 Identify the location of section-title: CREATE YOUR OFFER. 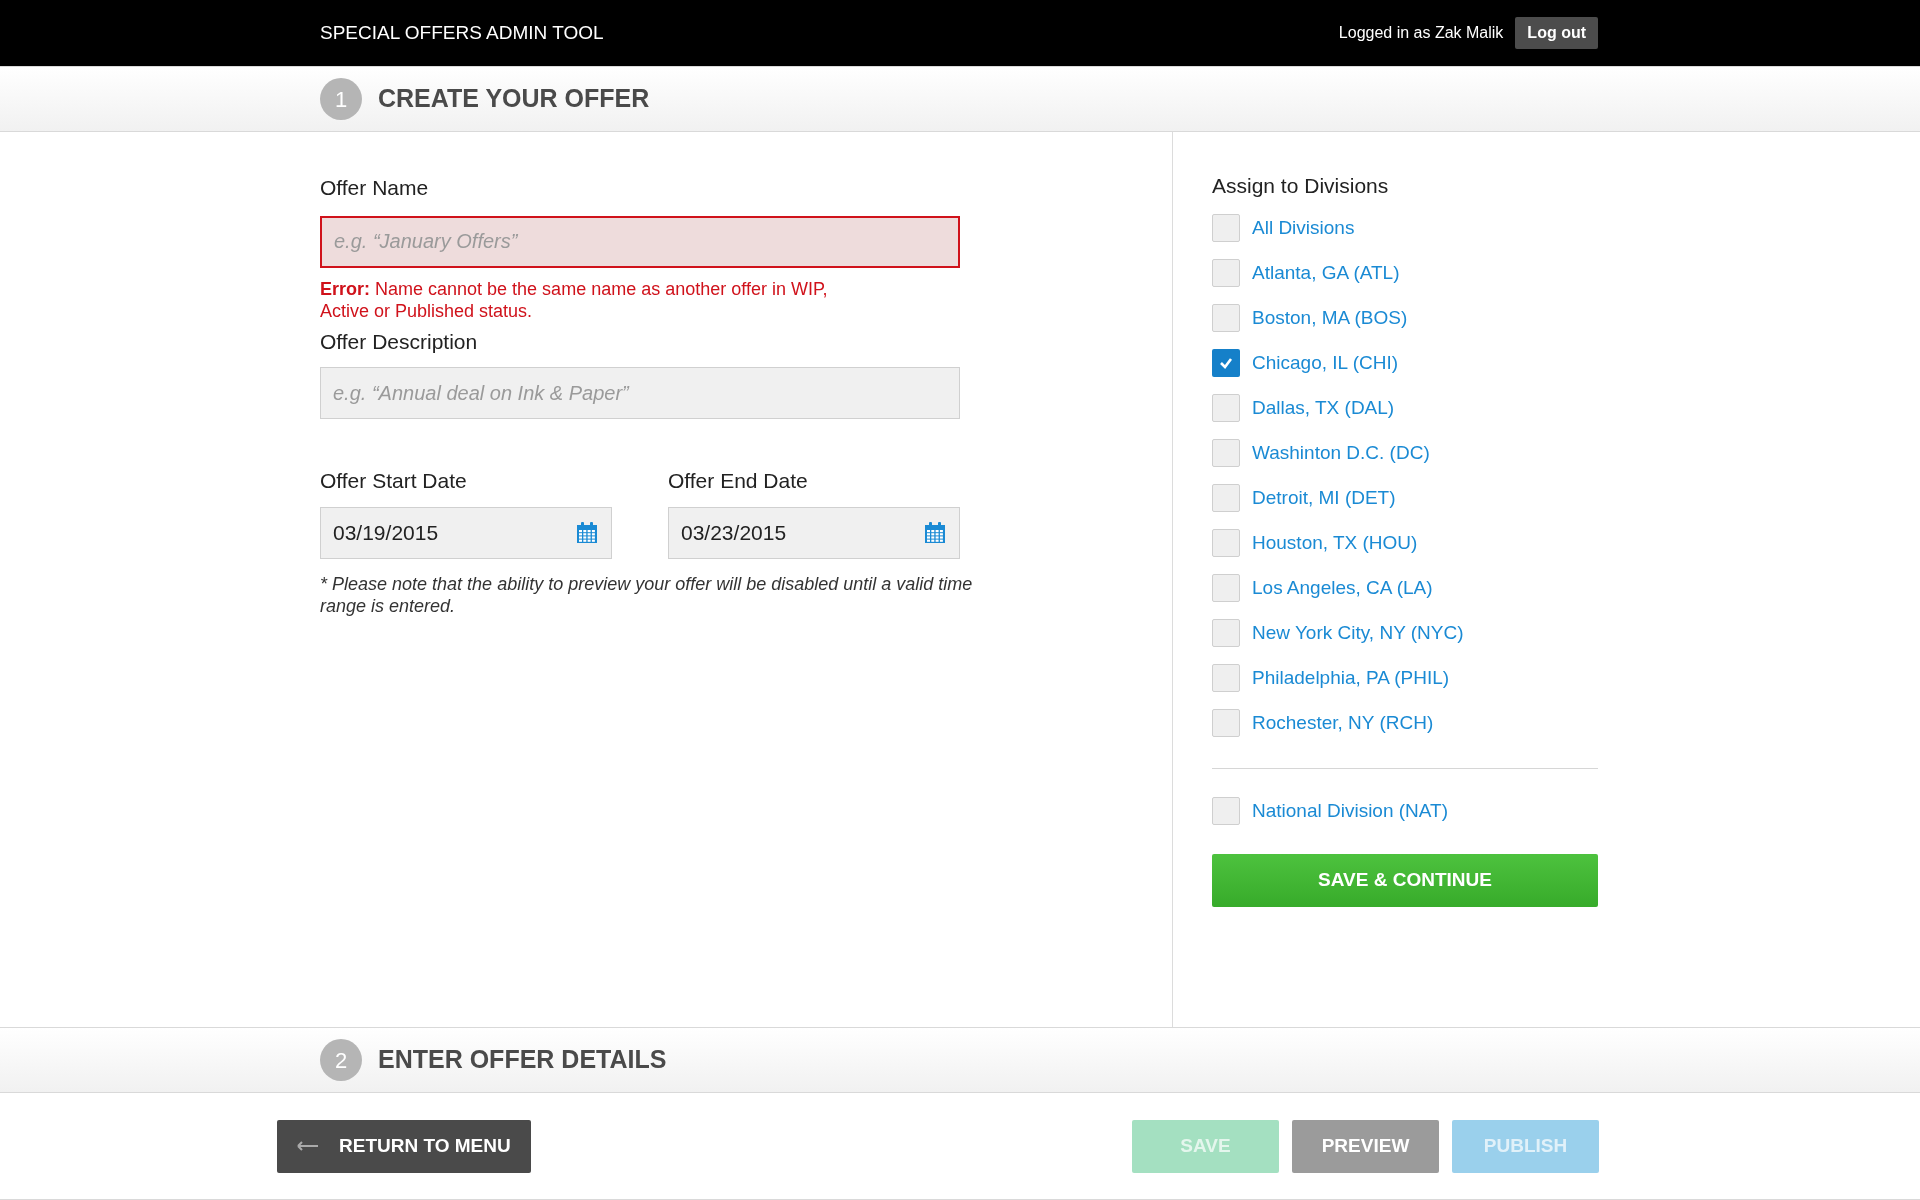
(514, 99).